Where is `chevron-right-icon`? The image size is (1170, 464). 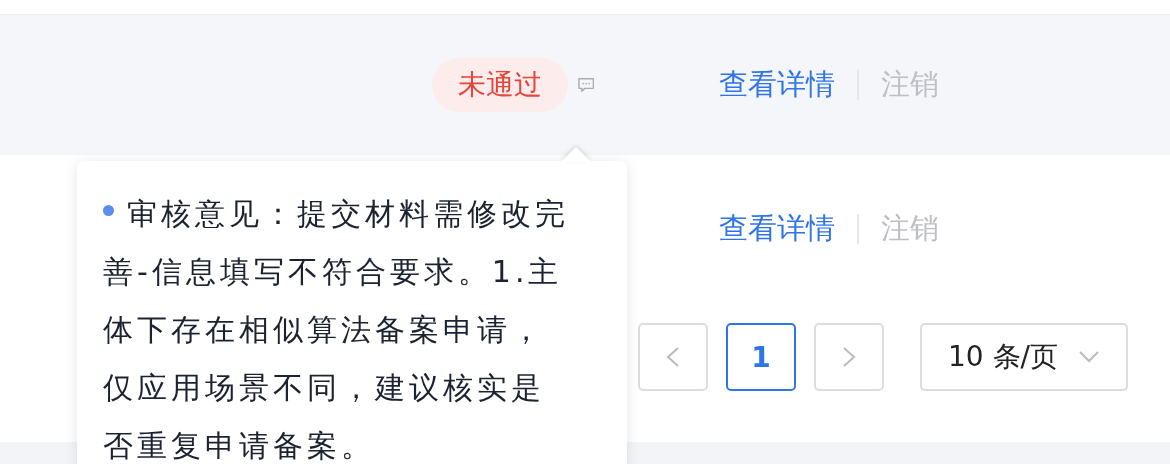 chevron-right-icon is located at coordinates (849, 357).